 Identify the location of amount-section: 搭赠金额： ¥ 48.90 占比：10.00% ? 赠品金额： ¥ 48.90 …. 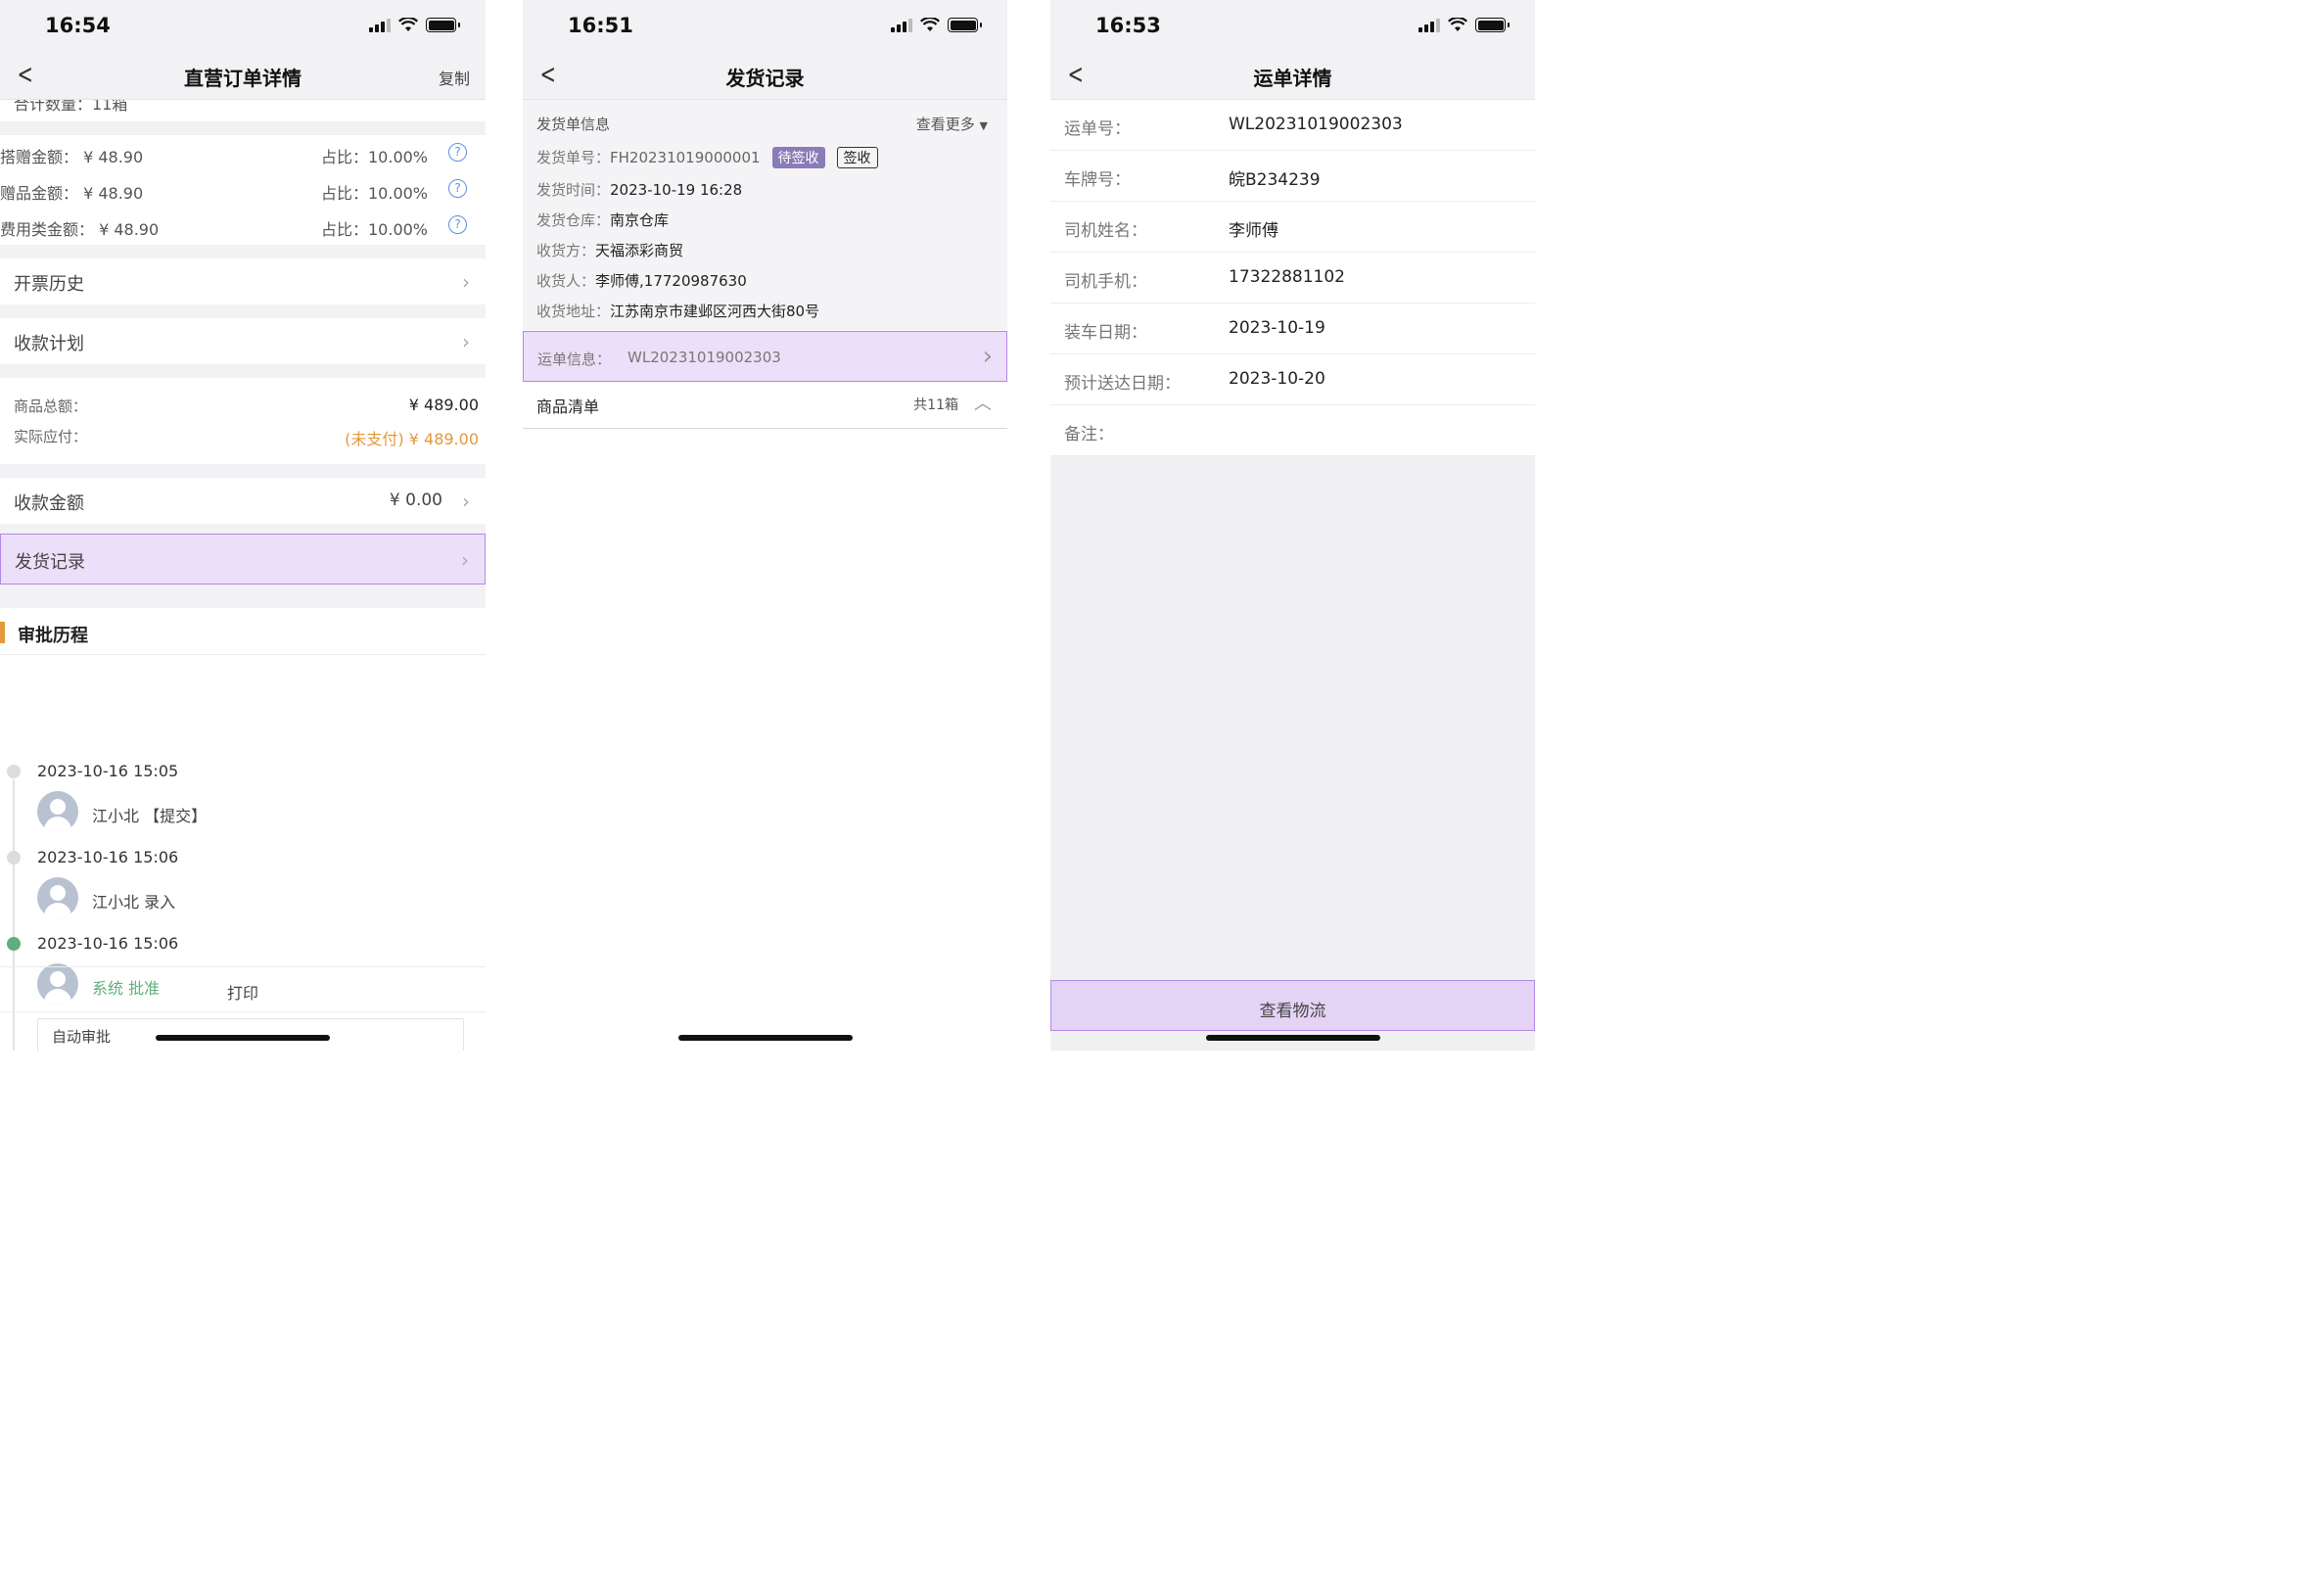
(243, 190).